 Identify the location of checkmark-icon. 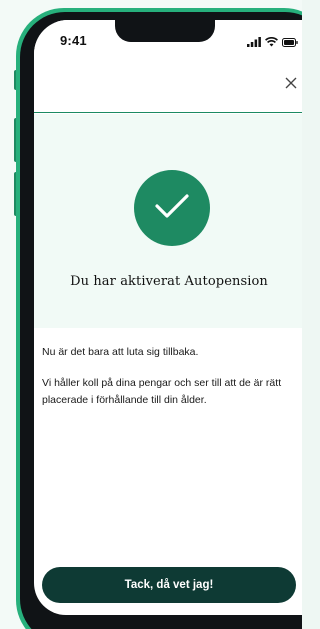
(172, 208).